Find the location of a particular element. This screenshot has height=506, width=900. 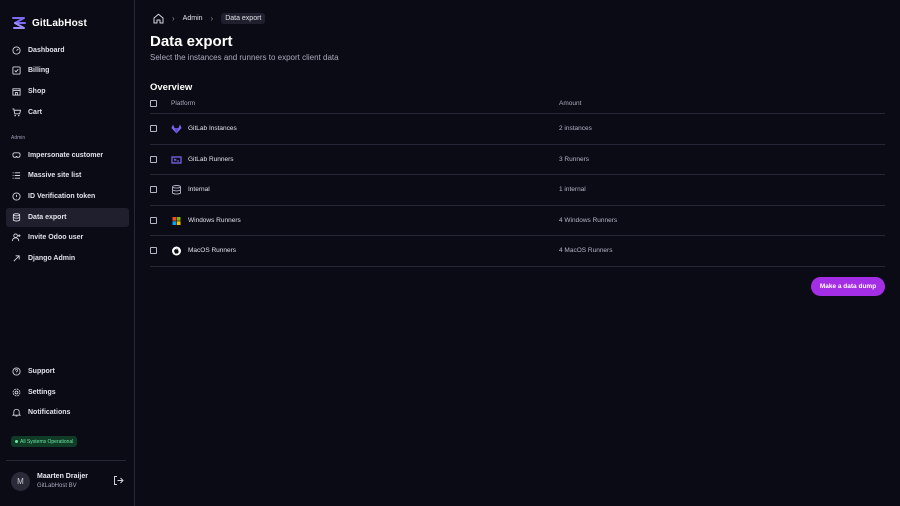

impersonate-icon is located at coordinates (16, 155).